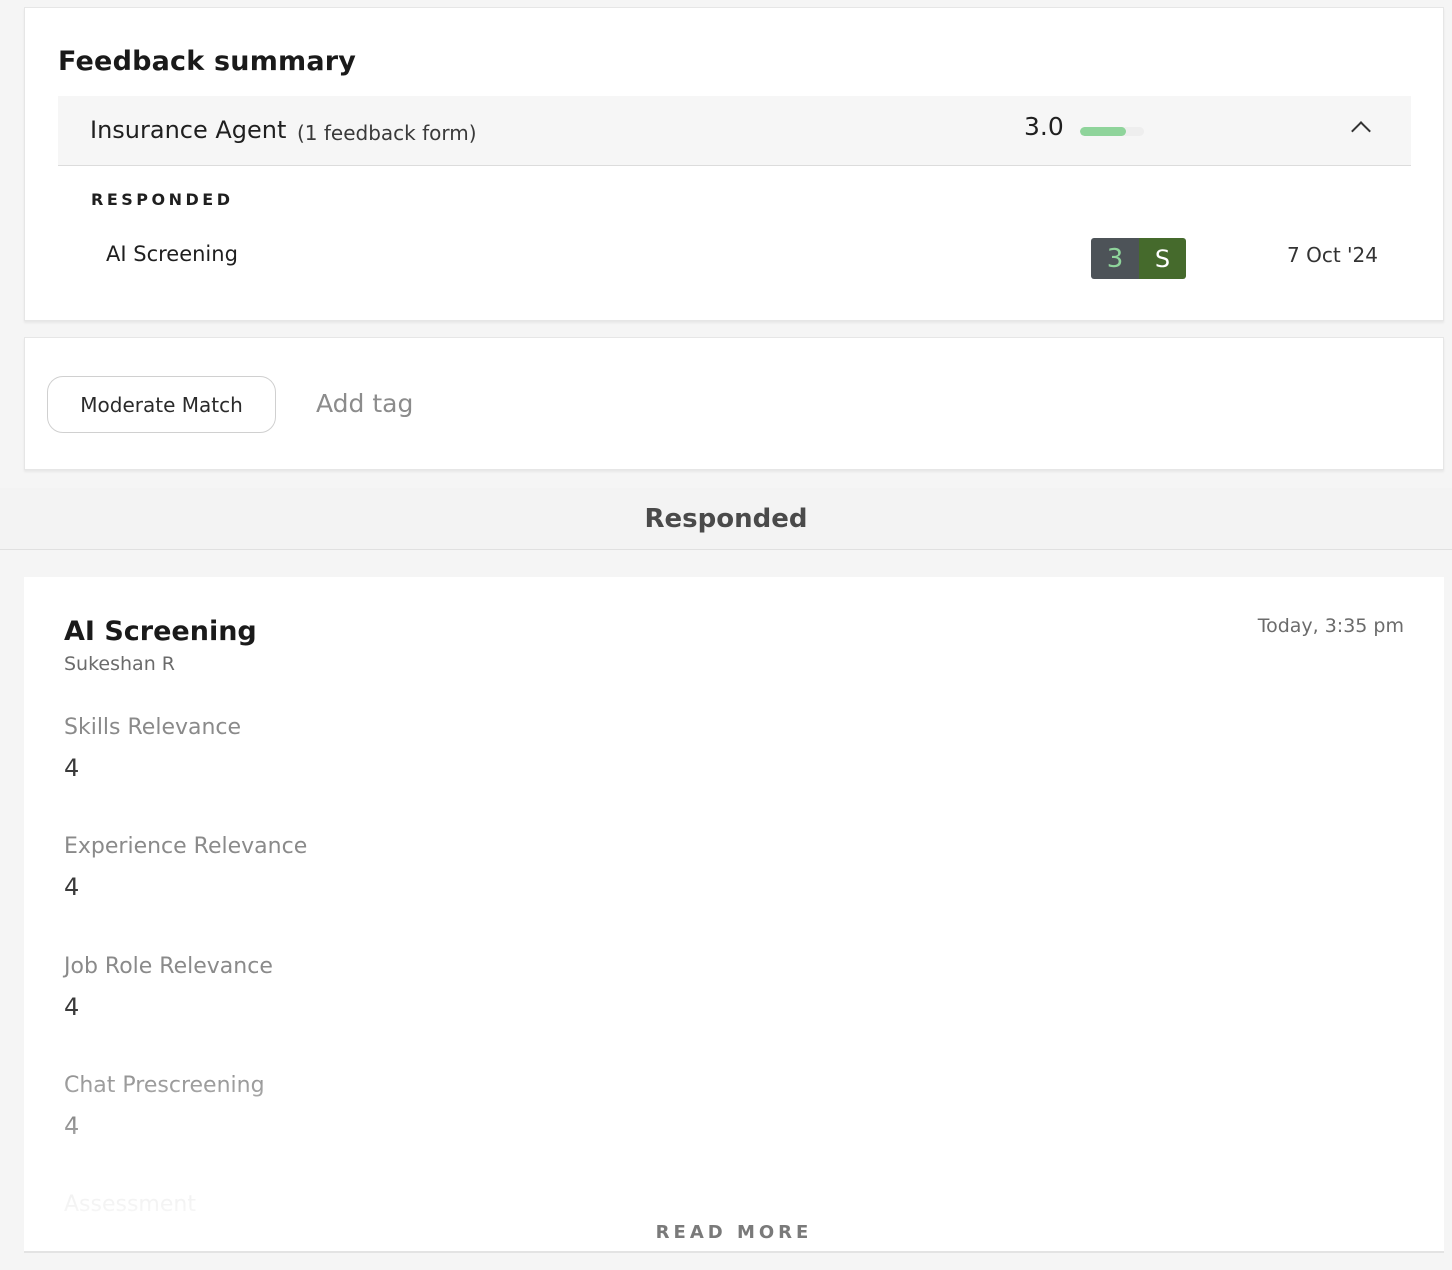 Image resolution: width=1452 pixels, height=1270 pixels. I want to click on rating-value: 3, so click(1115, 258).